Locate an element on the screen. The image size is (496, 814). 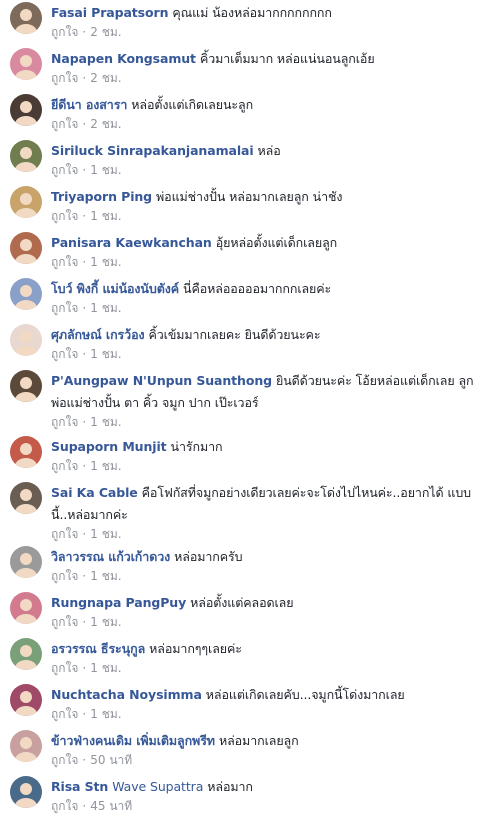
comment-author-link: Fasai Prapatsorn is located at coordinates (109, 12).